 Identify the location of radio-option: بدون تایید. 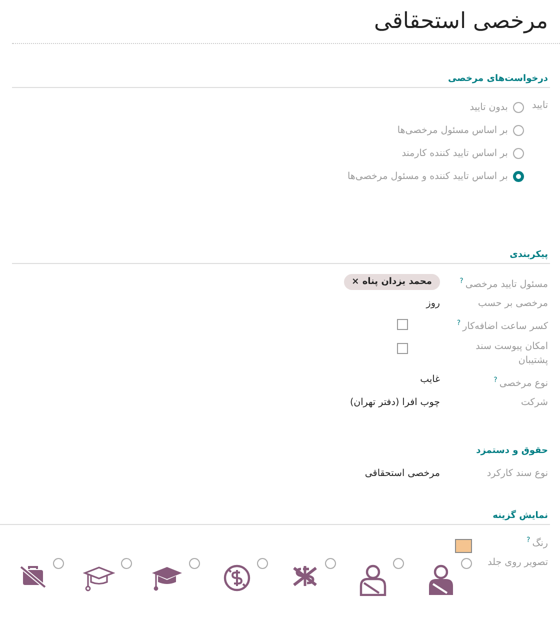
(497, 107).